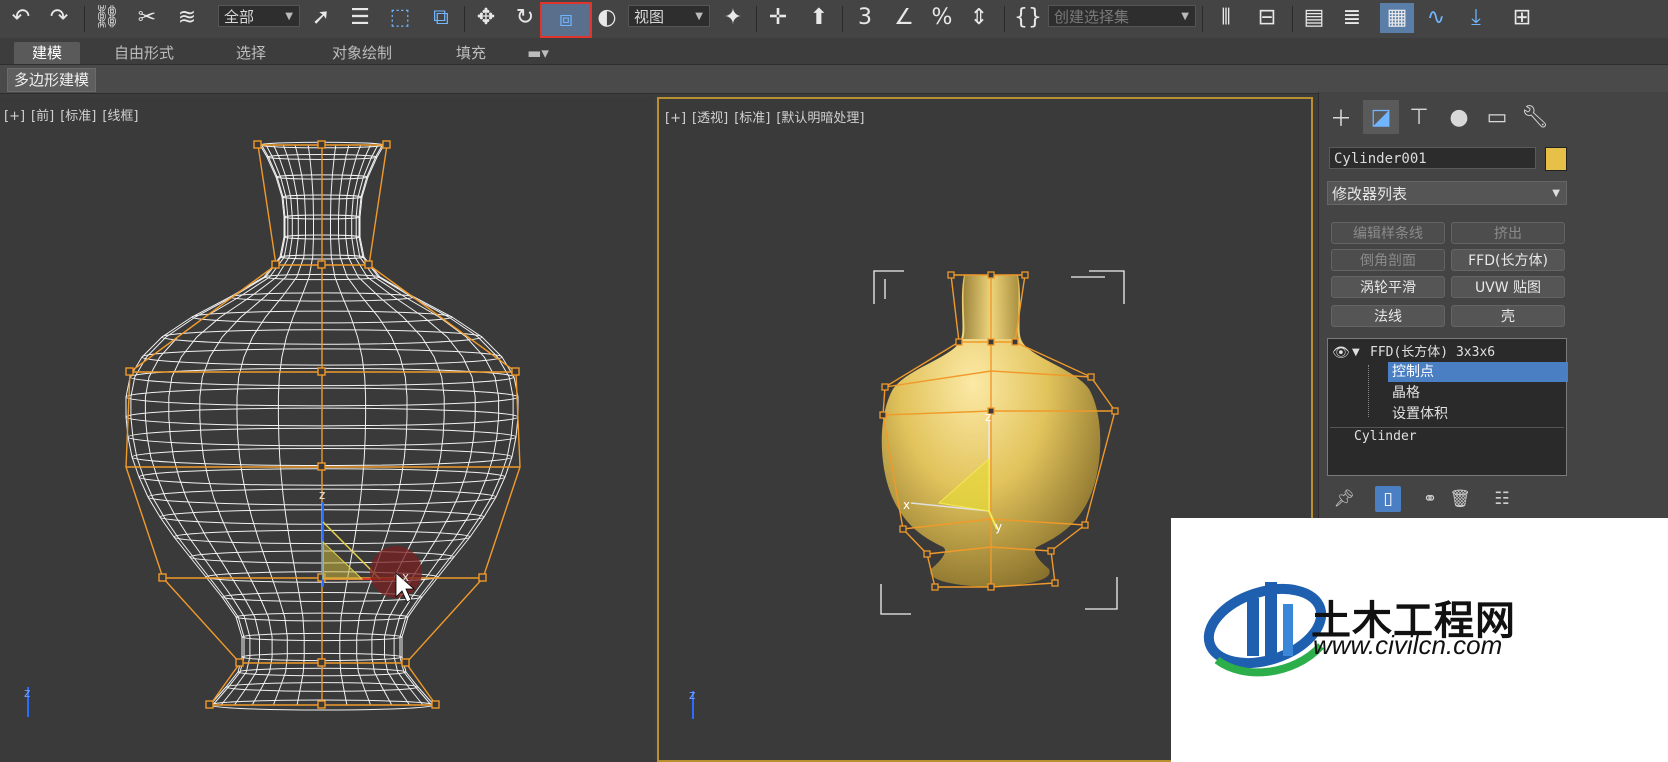  I want to click on stack-sub-lattice: 晶格, so click(1406, 393).